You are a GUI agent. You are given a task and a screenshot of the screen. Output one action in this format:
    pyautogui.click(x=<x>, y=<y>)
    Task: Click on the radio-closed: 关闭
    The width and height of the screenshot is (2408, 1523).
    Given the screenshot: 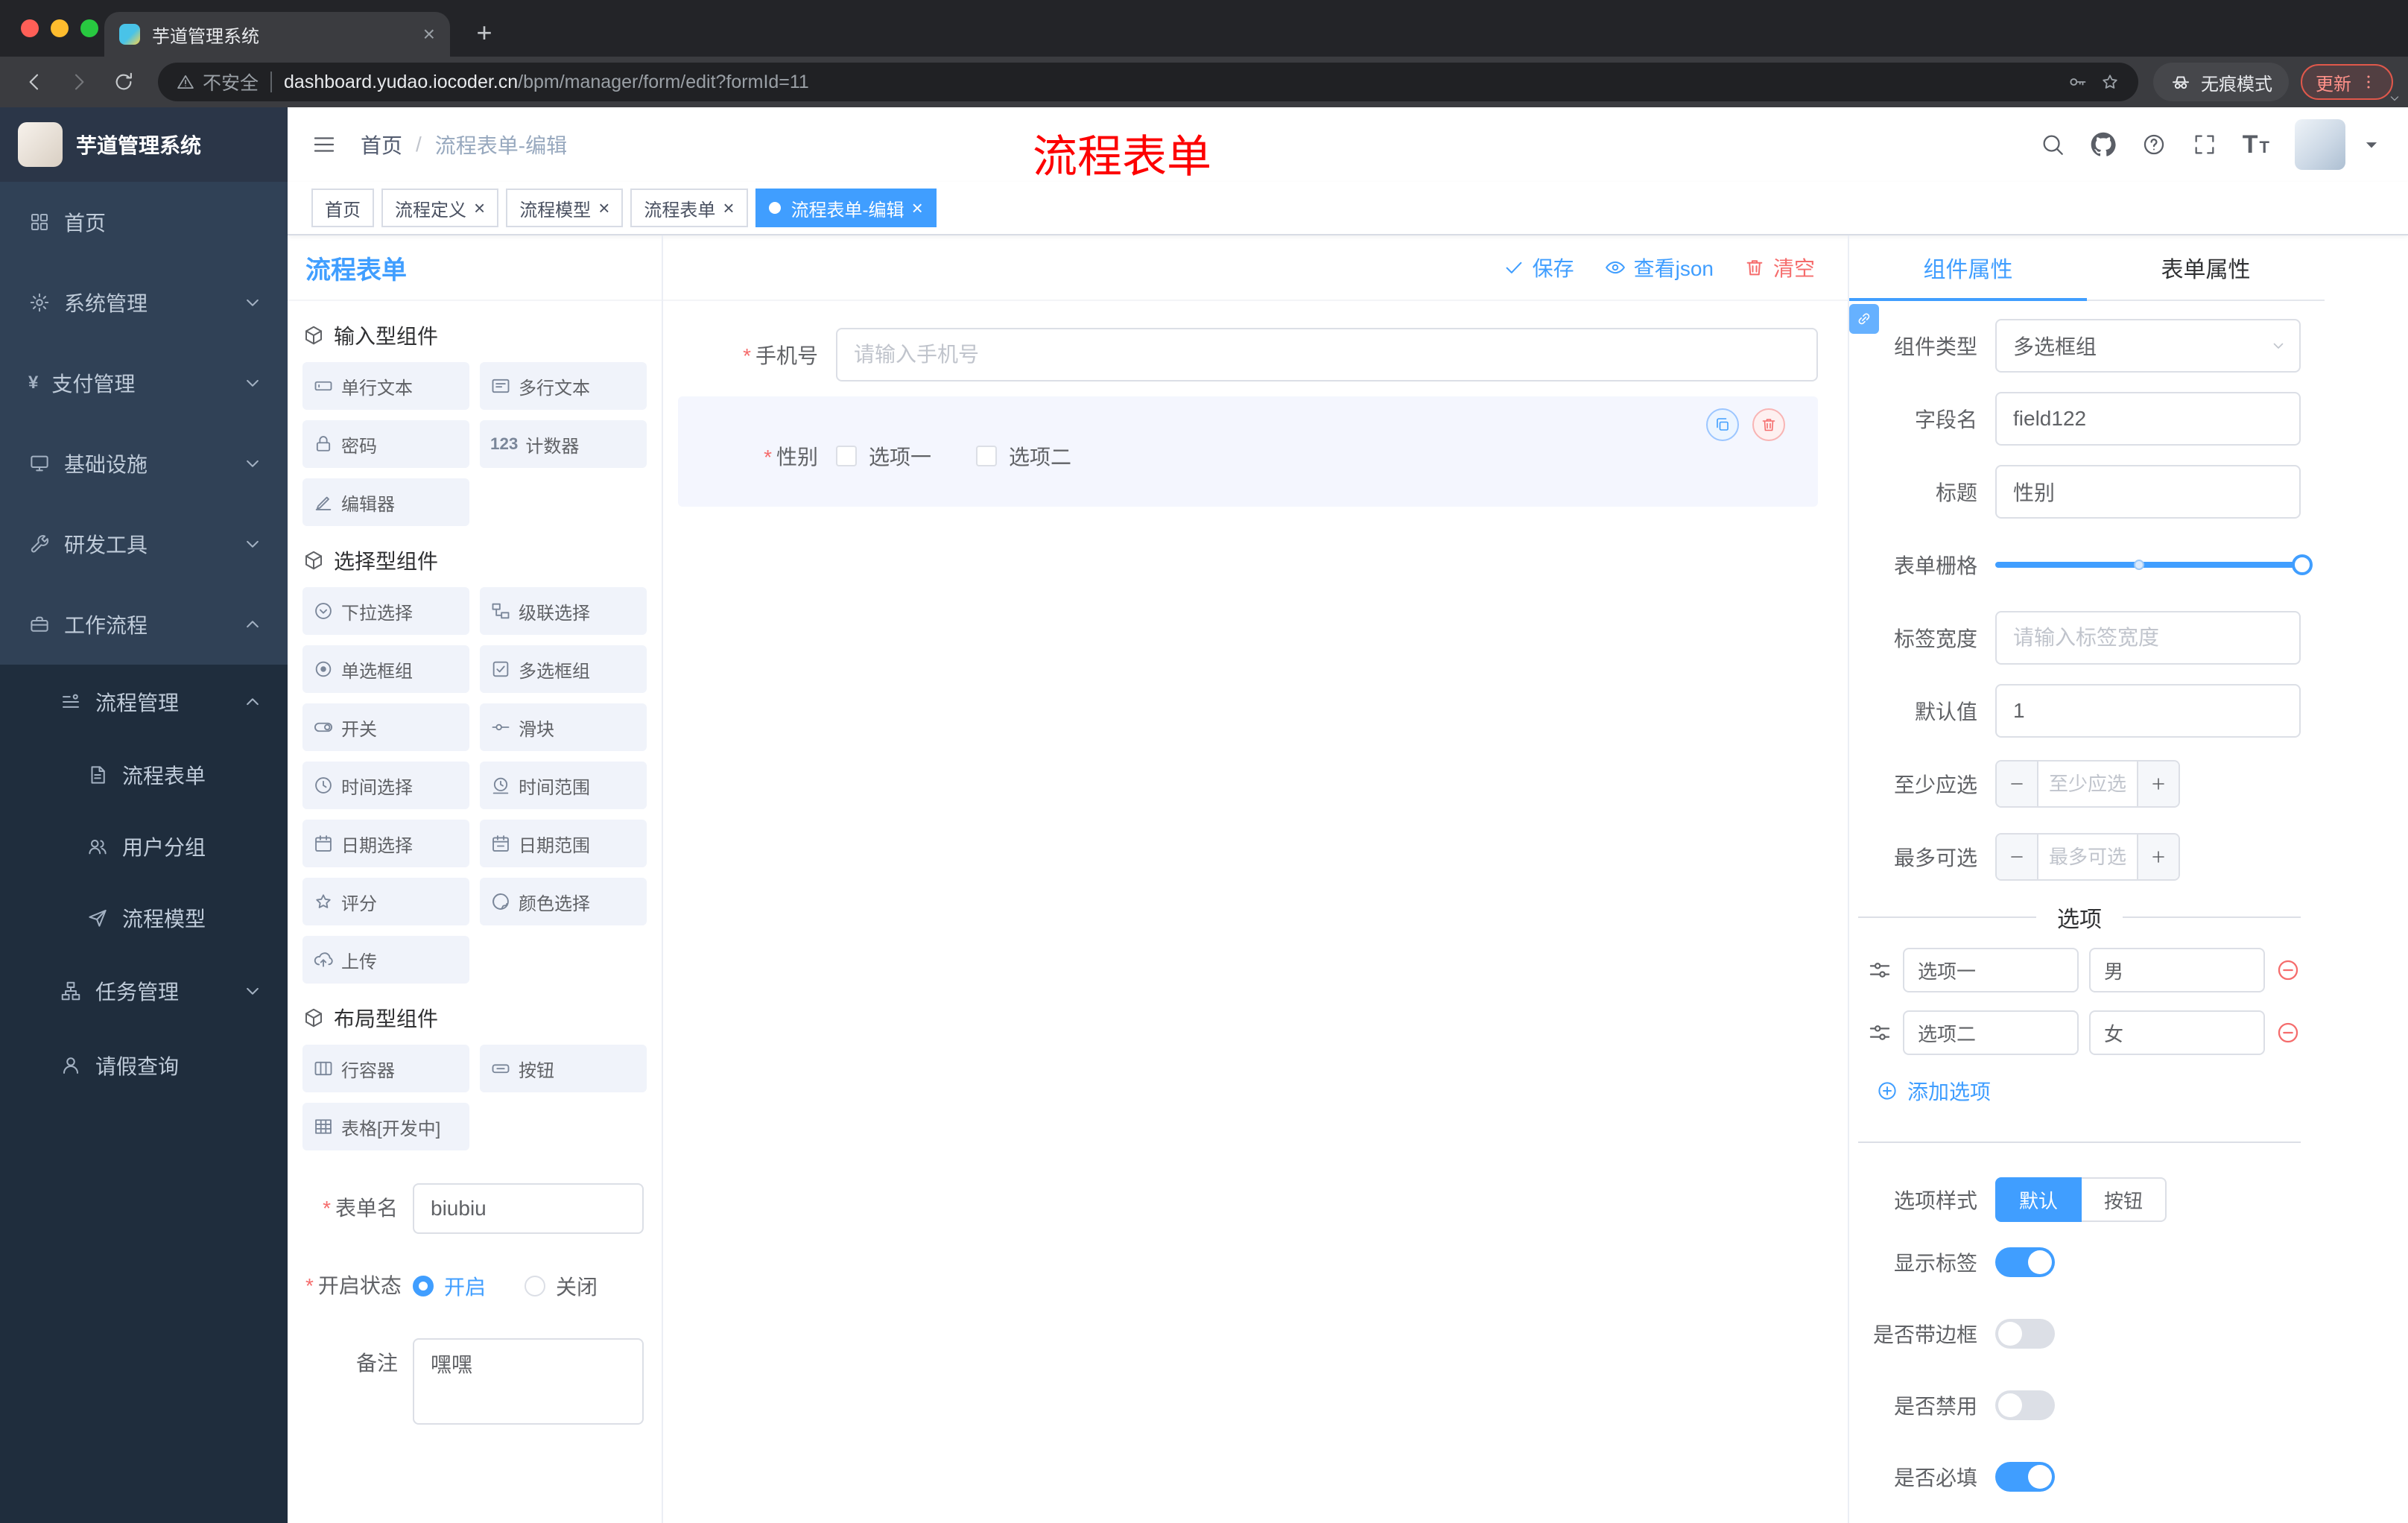 What is the action you would take?
    pyautogui.click(x=561, y=1286)
    